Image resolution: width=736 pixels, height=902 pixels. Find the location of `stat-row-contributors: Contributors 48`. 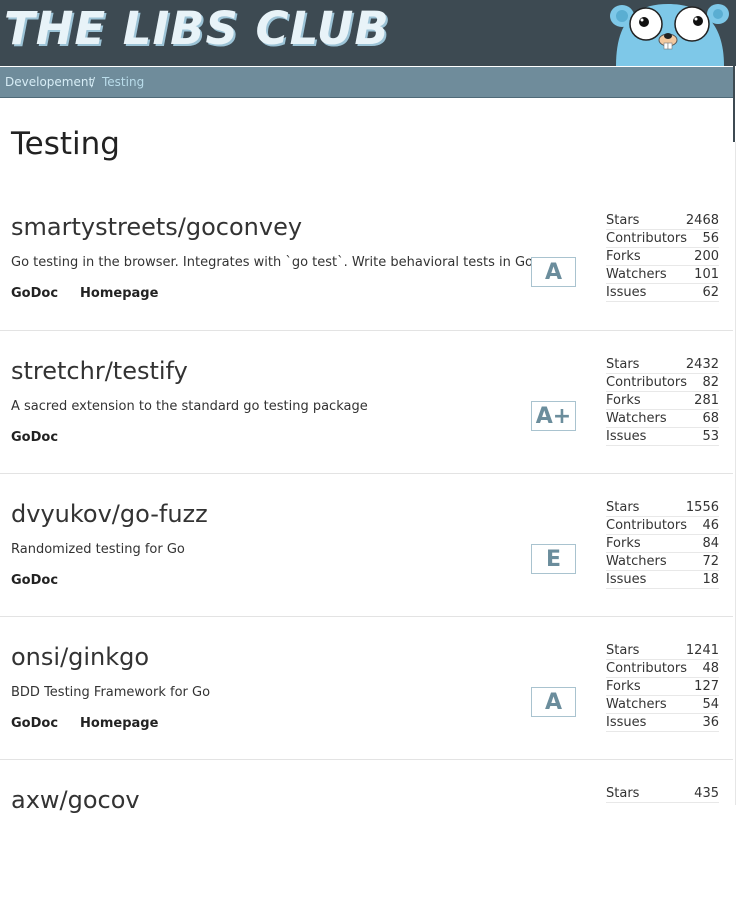

stat-row-contributors: Contributors 48 is located at coordinates (662, 669).